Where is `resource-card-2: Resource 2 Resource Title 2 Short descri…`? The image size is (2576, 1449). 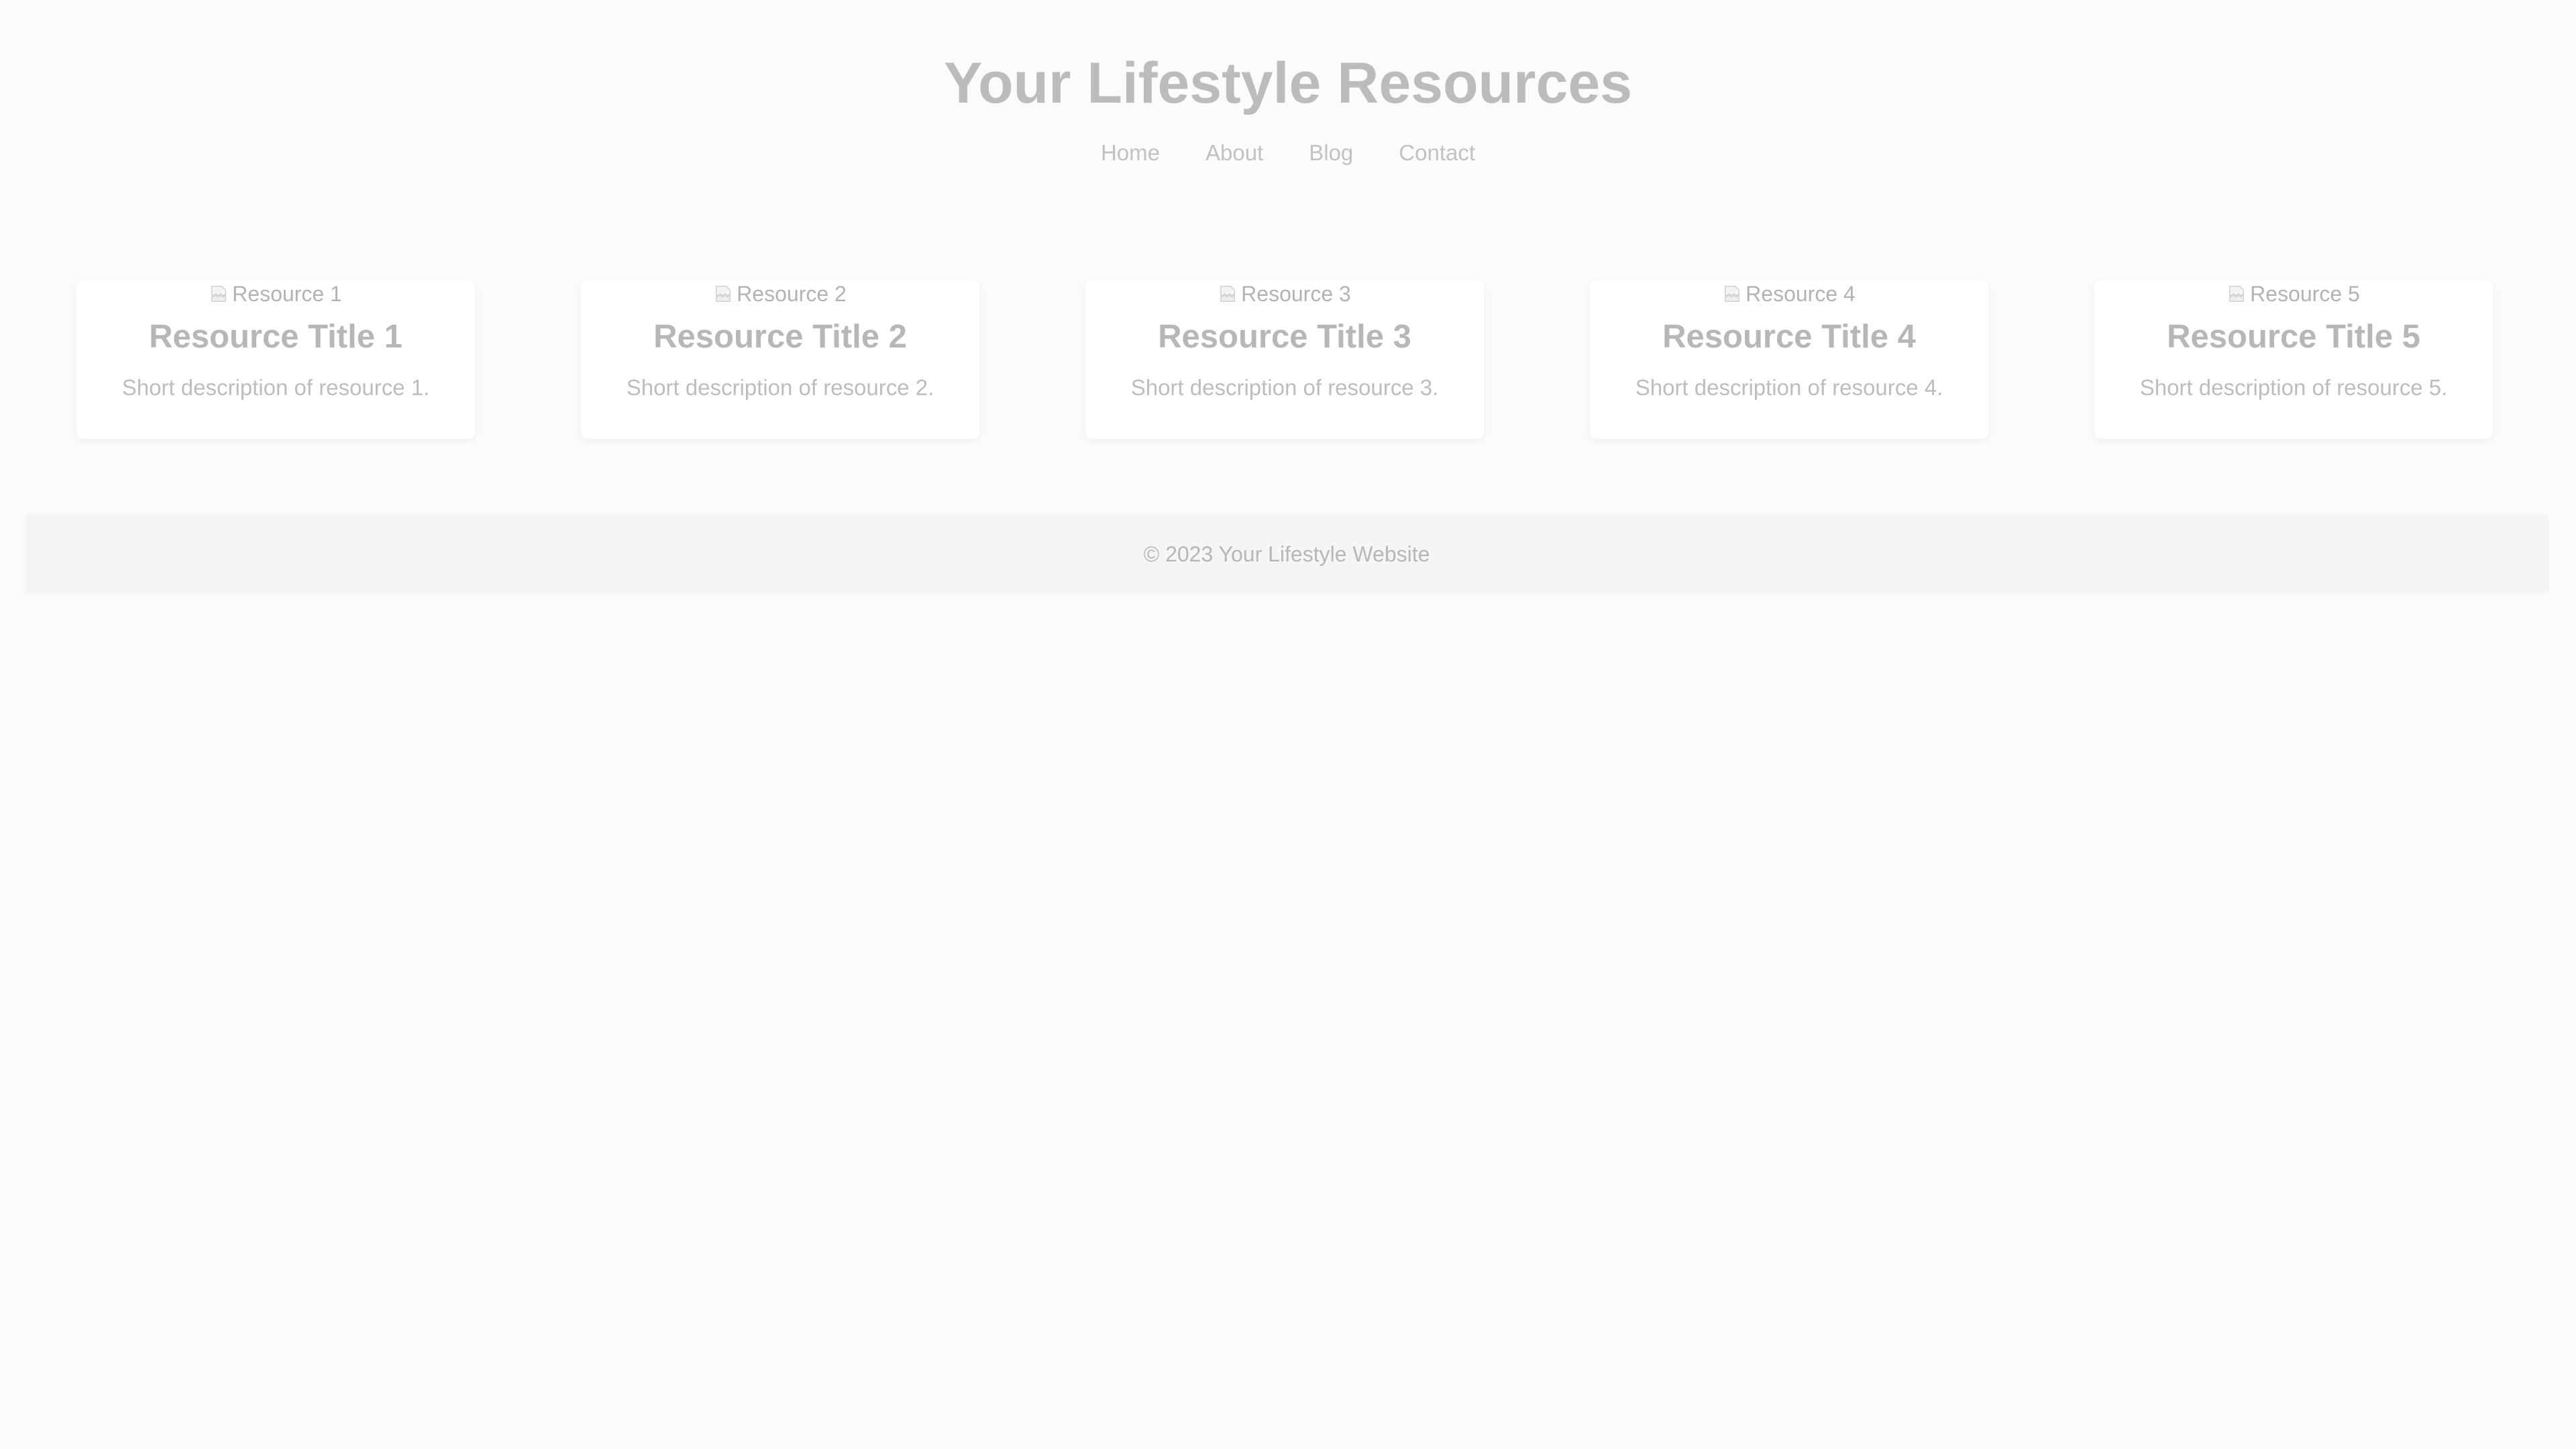
resource-card-2: Resource 2 Resource Title 2 Short descri… is located at coordinates (780, 359).